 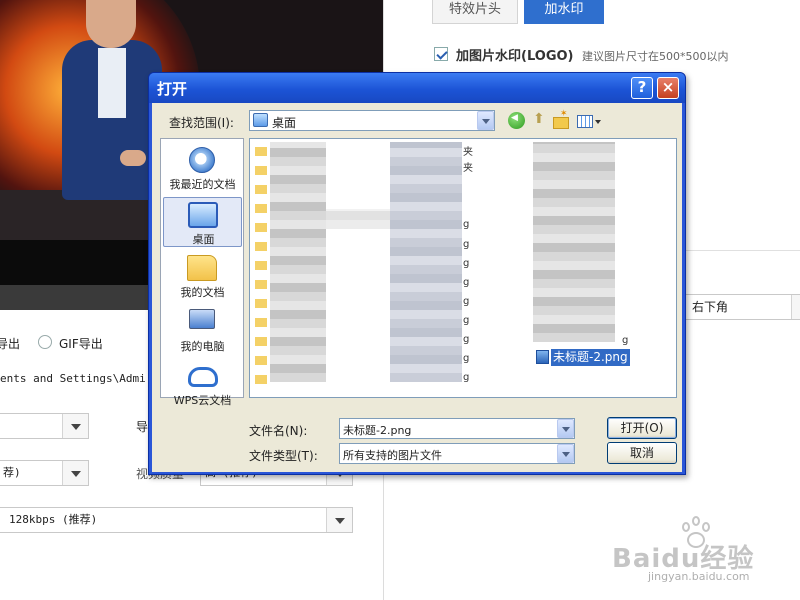 I want to click on right-field-label: 导, so click(x=142, y=427).